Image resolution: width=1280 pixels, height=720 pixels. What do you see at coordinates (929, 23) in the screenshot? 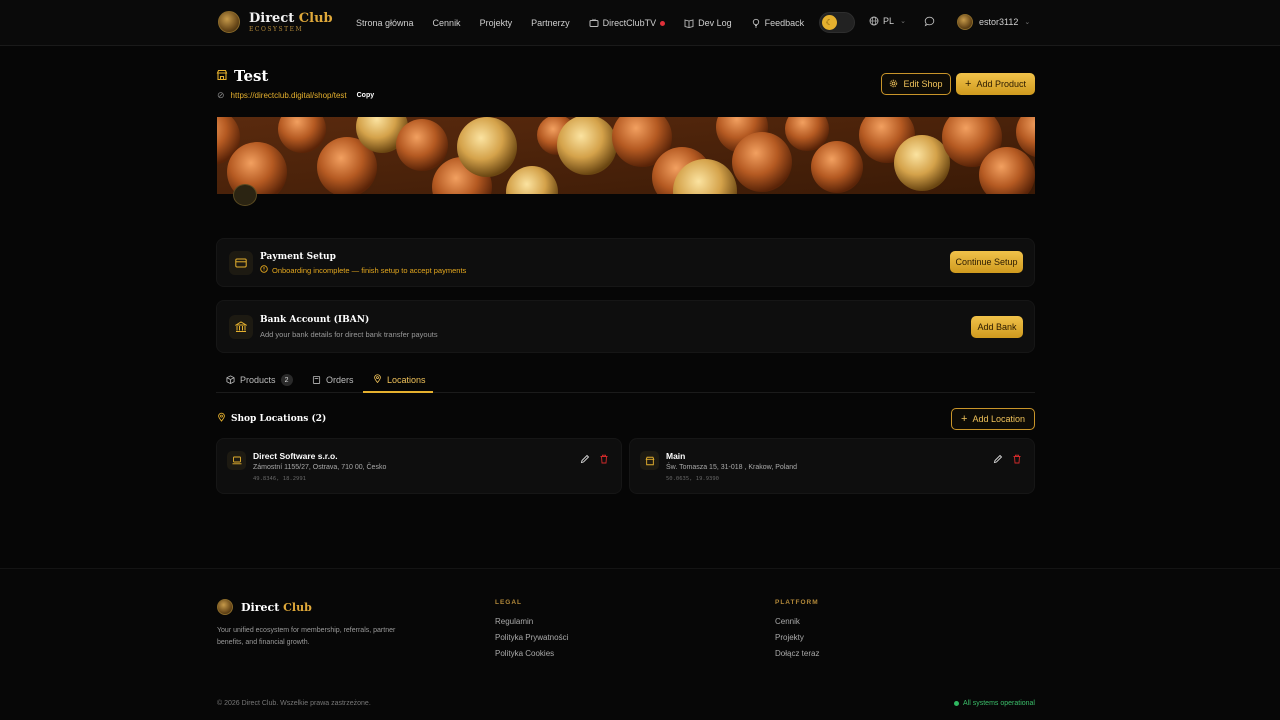
I see `chat-icon` at bounding box center [929, 23].